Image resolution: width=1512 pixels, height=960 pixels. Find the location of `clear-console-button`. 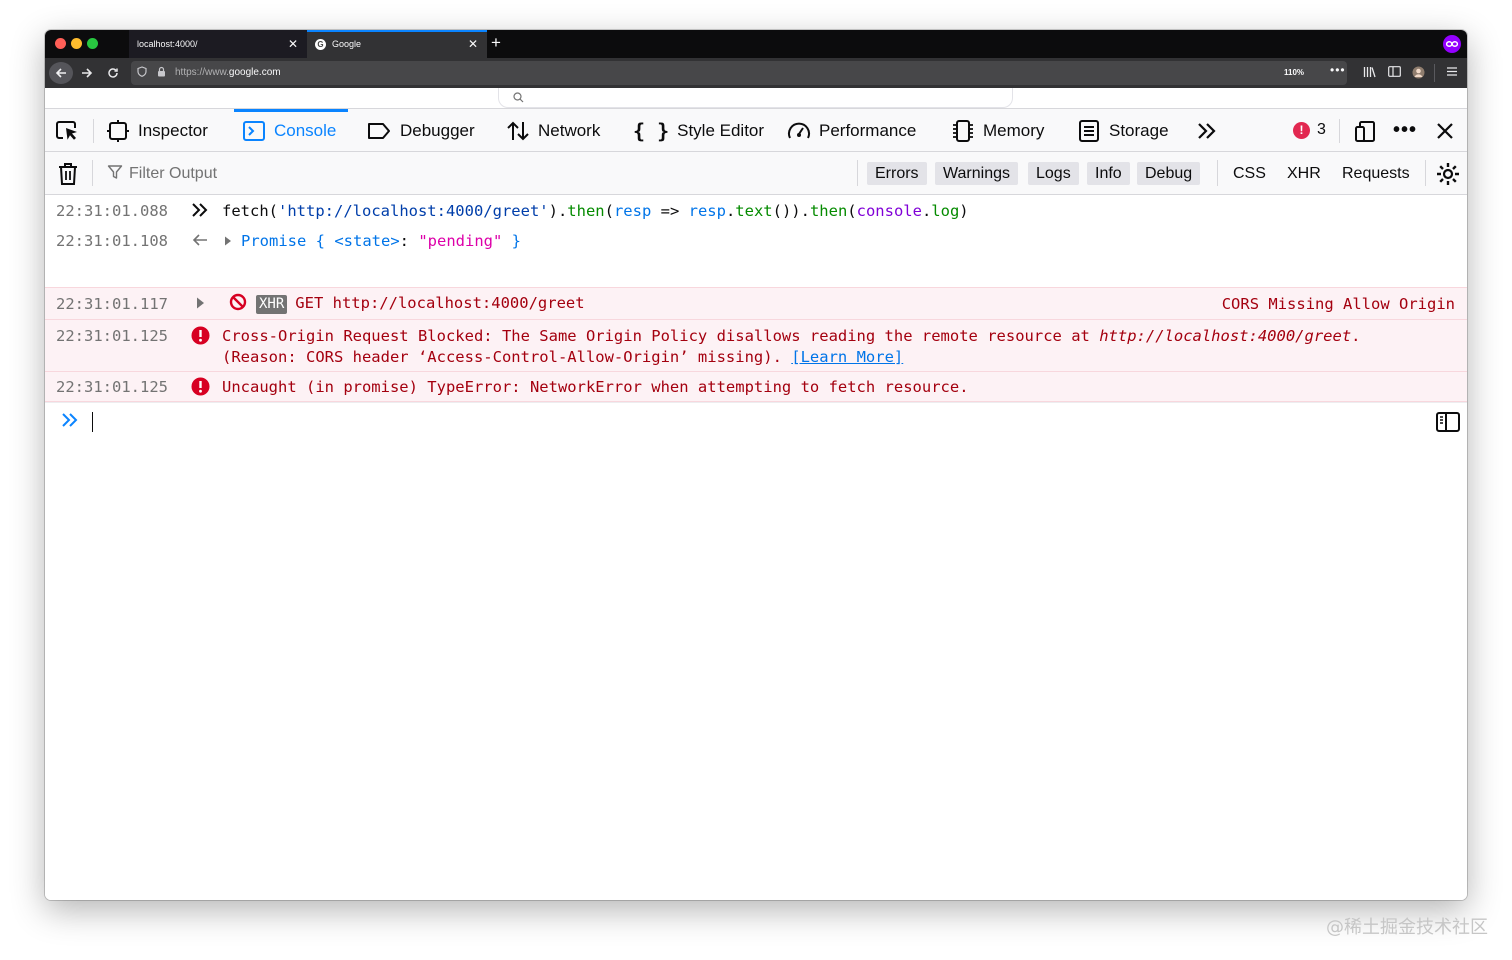

clear-console-button is located at coordinates (68, 176).